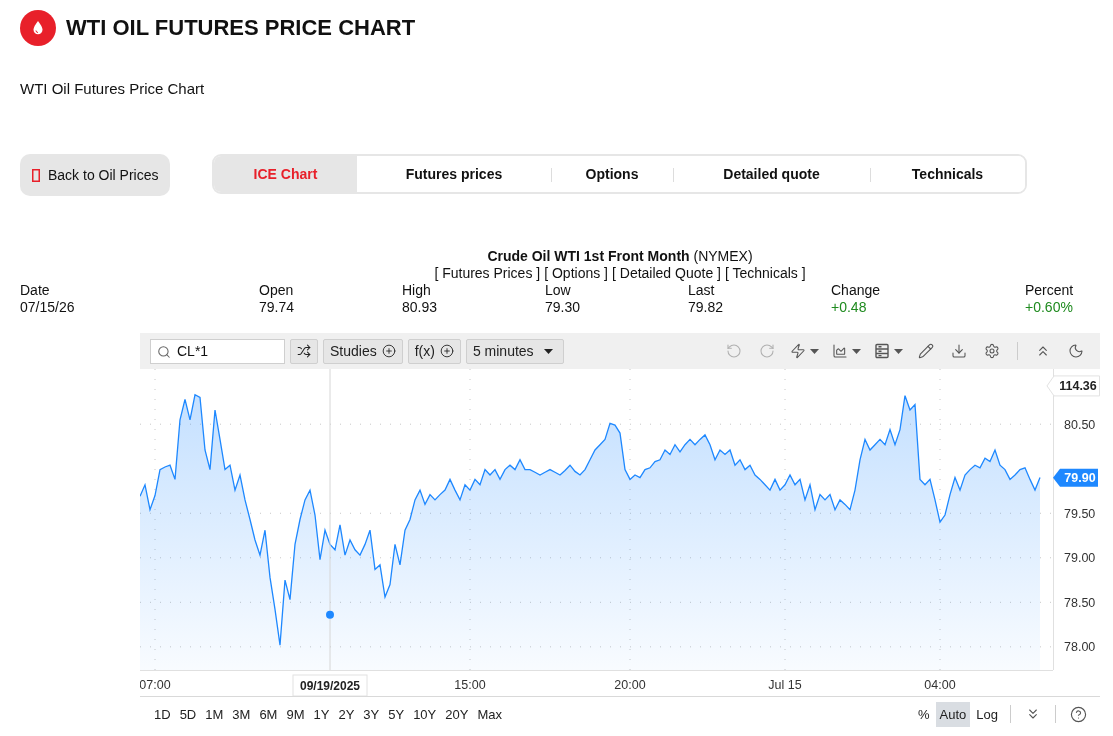  Describe the element at coordinates (1080, 424) in the screenshot. I see `y-axis-label: 80.50` at that location.